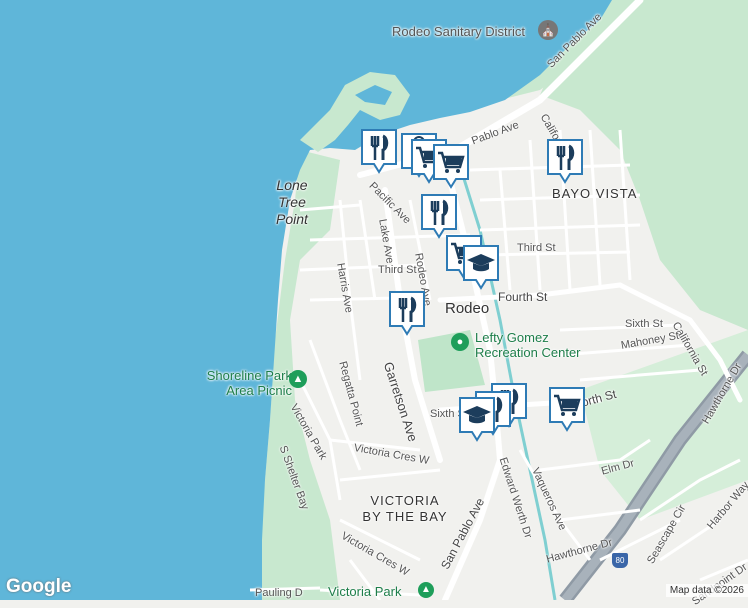  I want to click on google-logo: Google, so click(38, 587).